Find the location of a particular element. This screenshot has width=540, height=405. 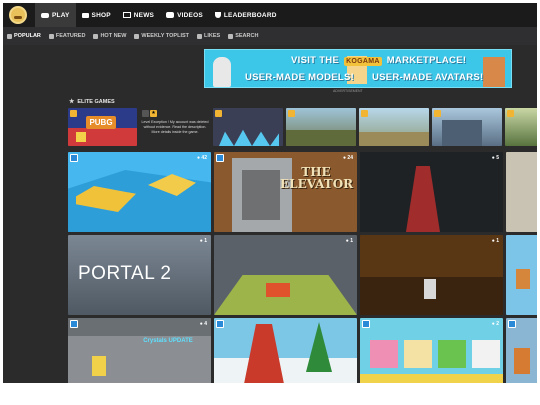

elite-game-card: PUBG is located at coordinates (102, 127).